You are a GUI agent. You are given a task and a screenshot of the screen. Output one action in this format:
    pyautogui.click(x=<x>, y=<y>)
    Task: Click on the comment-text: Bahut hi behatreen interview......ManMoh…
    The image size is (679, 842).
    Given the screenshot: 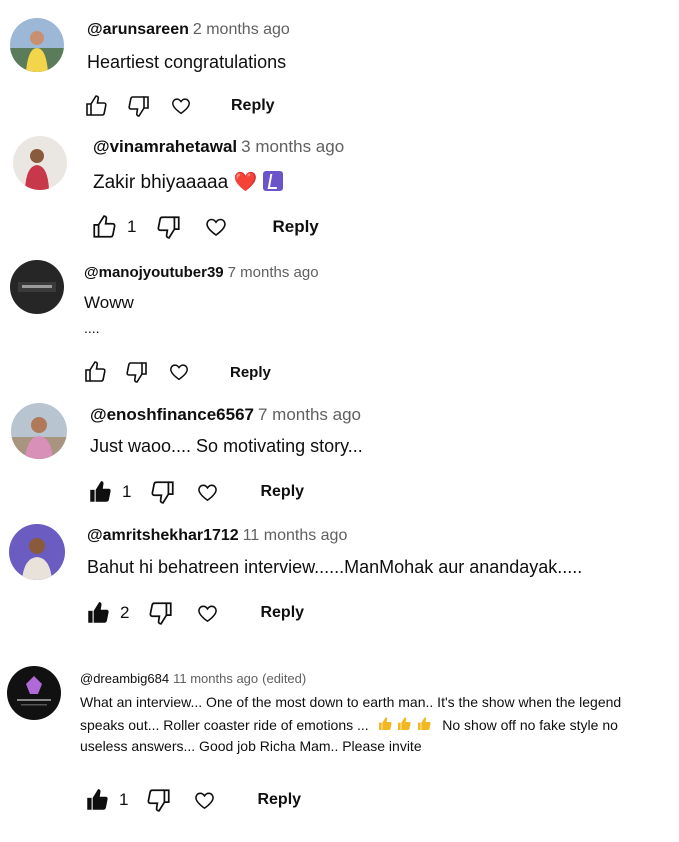 What is the action you would take?
    pyautogui.click(x=335, y=567)
    